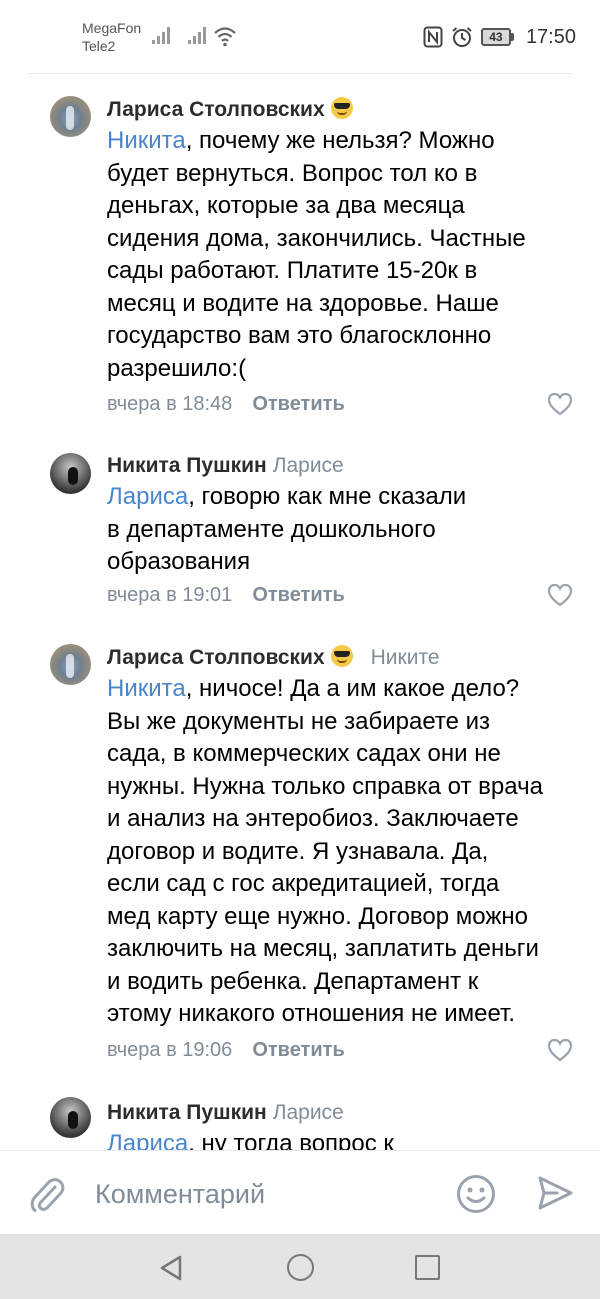 The width and height of the screenshot is (600, 1299). I want to click on back-icon, so click(171, 1268).